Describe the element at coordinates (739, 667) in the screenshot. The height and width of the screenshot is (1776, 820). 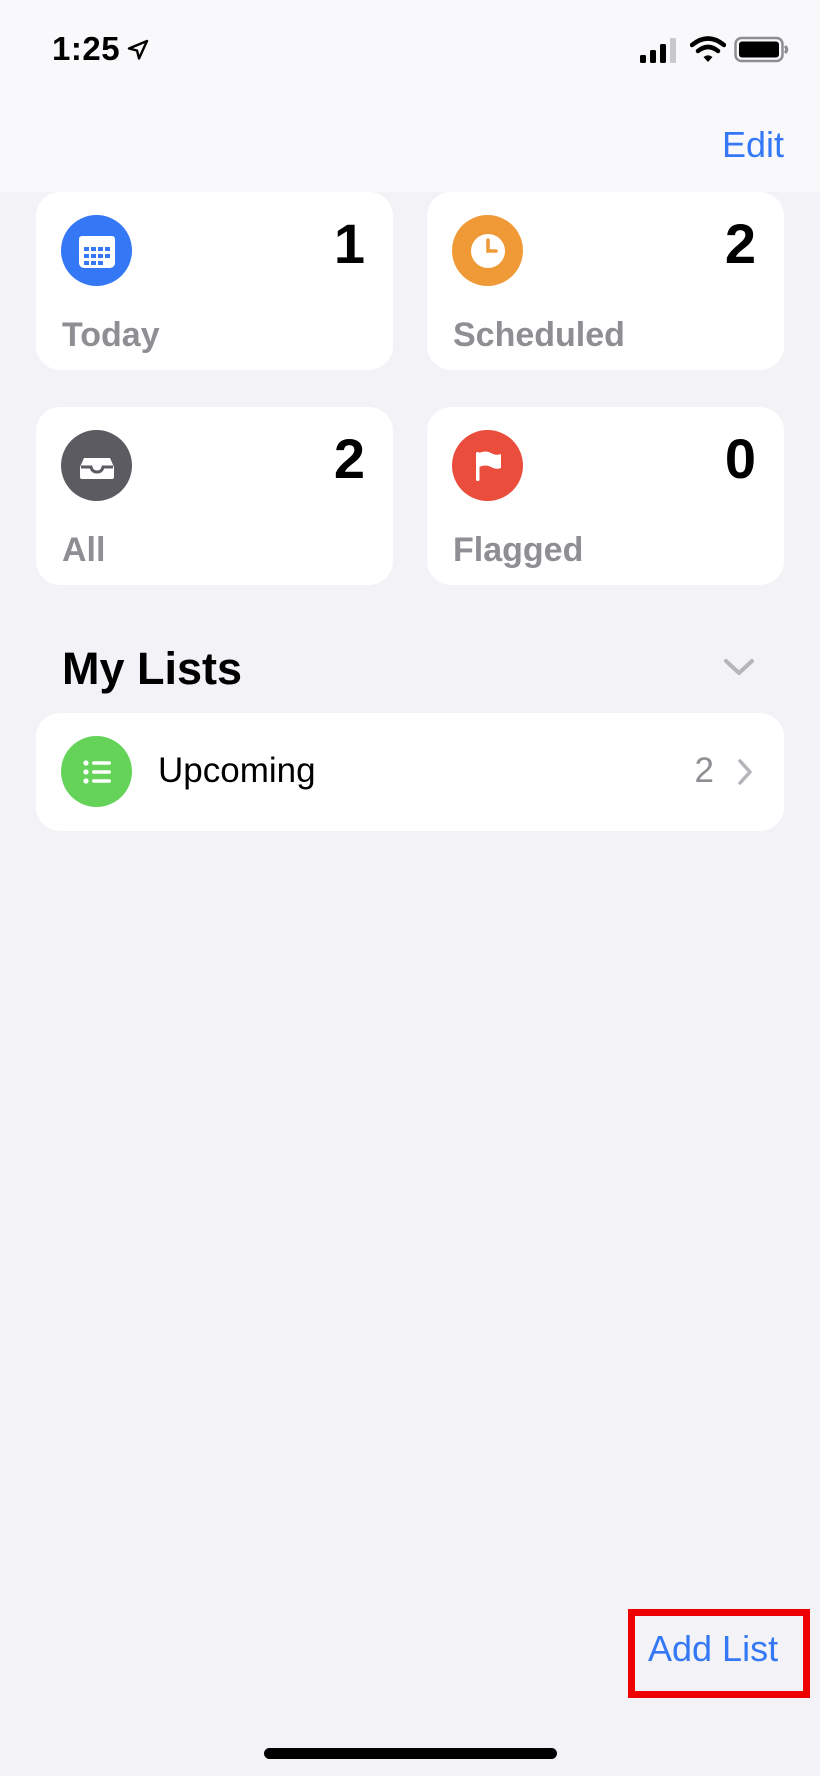
I see `chevron-down-icon` at that location.